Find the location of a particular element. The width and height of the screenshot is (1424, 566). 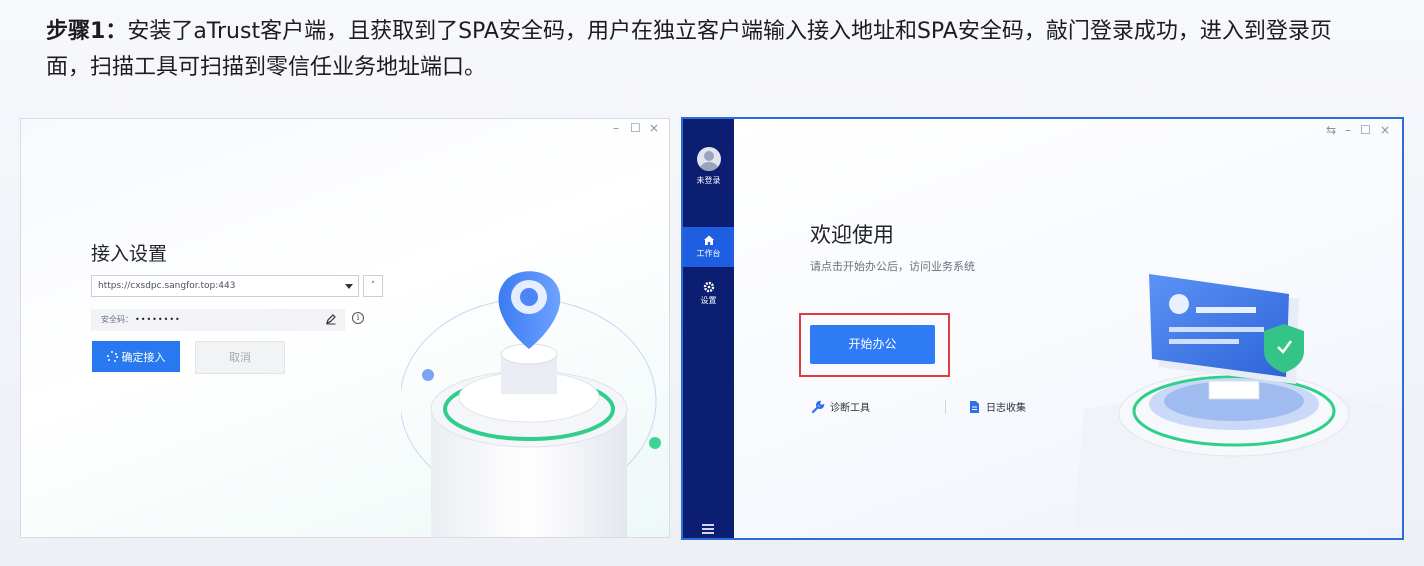

access-address-value: https://cxsdpc.sangfor.top:443 is located at coordinates (167, 286).